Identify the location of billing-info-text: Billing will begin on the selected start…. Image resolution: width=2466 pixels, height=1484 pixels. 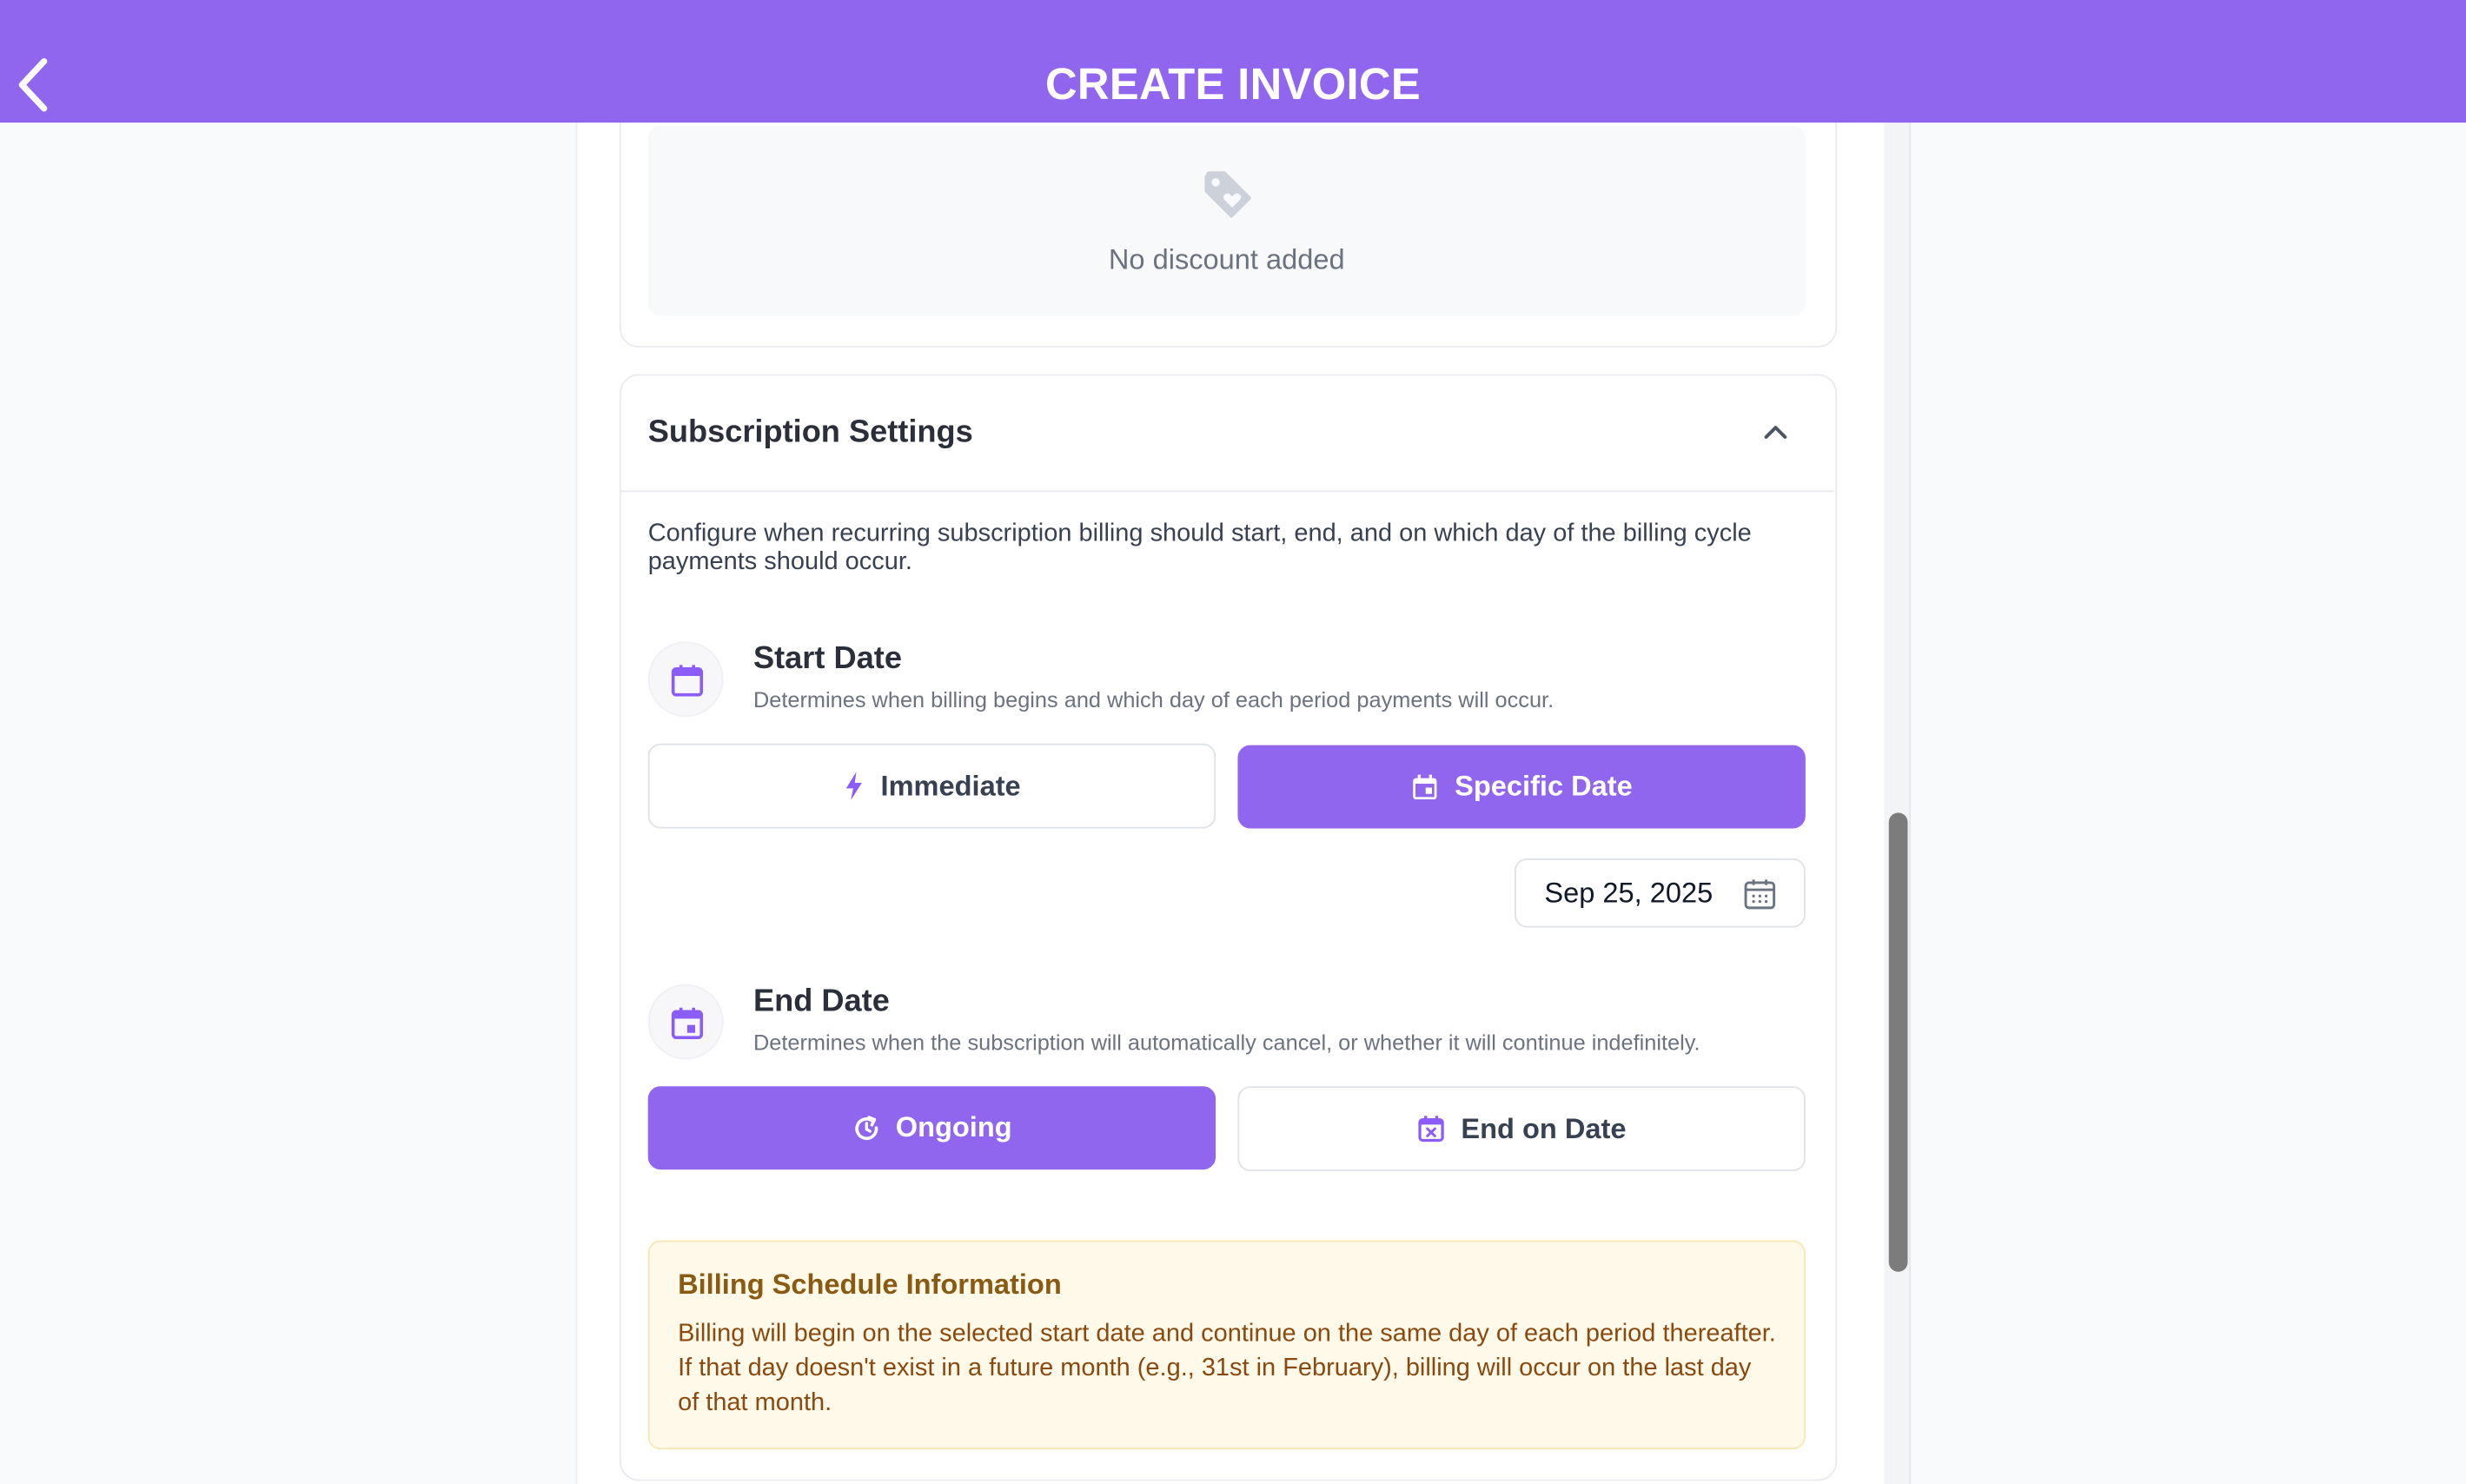
(1227, 1368).